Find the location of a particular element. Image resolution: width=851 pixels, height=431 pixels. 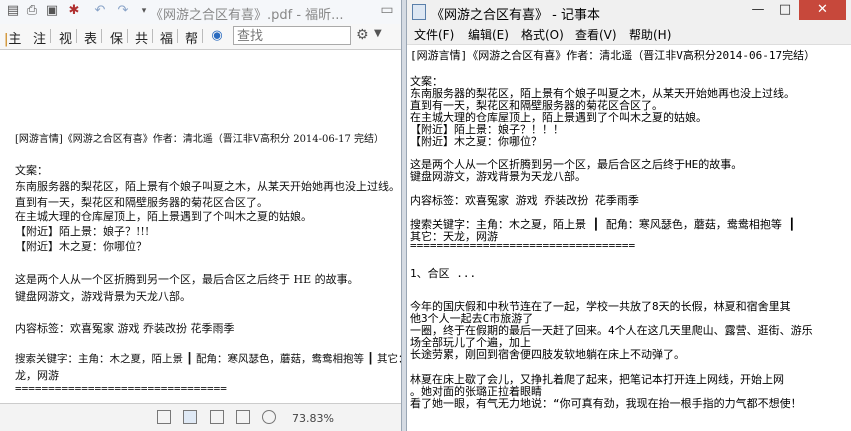

text-line: ================================== is located at coordinates (523, 245).